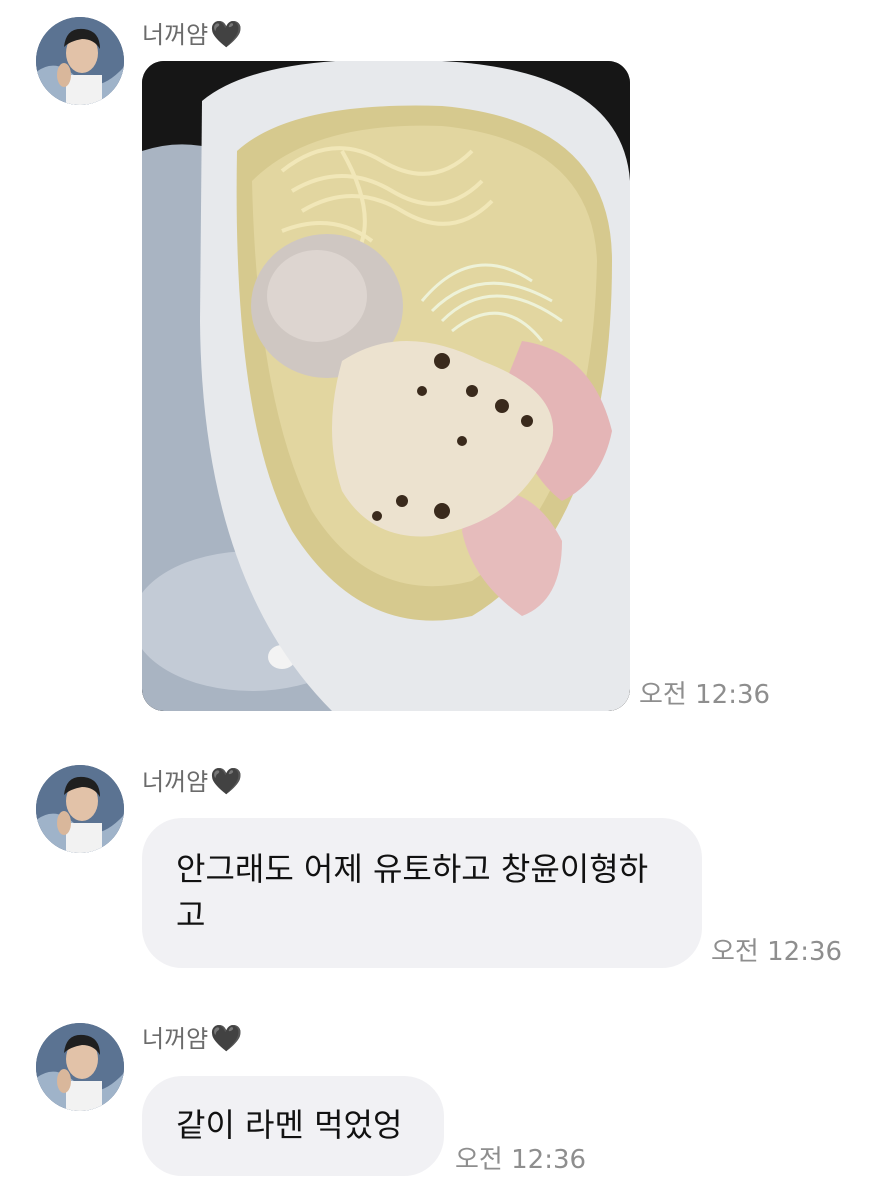 This screenshot has width=891, height=1200. I want to click on message-text: 안그래도 어제 유토하고 창윤이형하 고, so click(412, 892).